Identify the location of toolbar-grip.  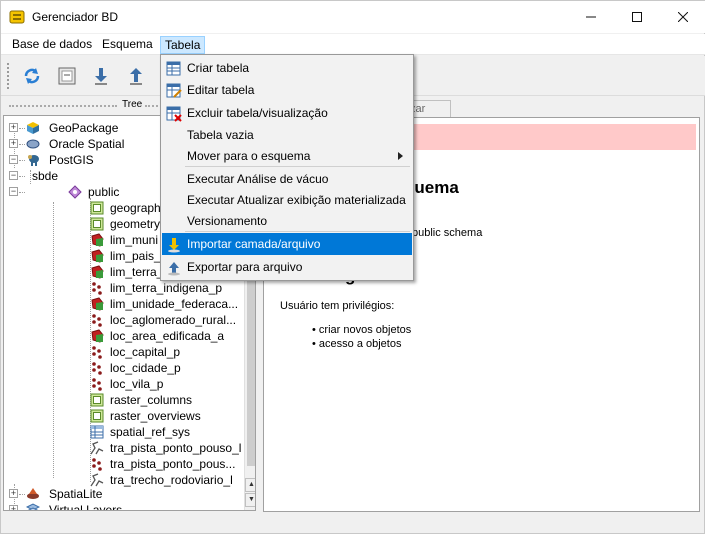
(9, 76).